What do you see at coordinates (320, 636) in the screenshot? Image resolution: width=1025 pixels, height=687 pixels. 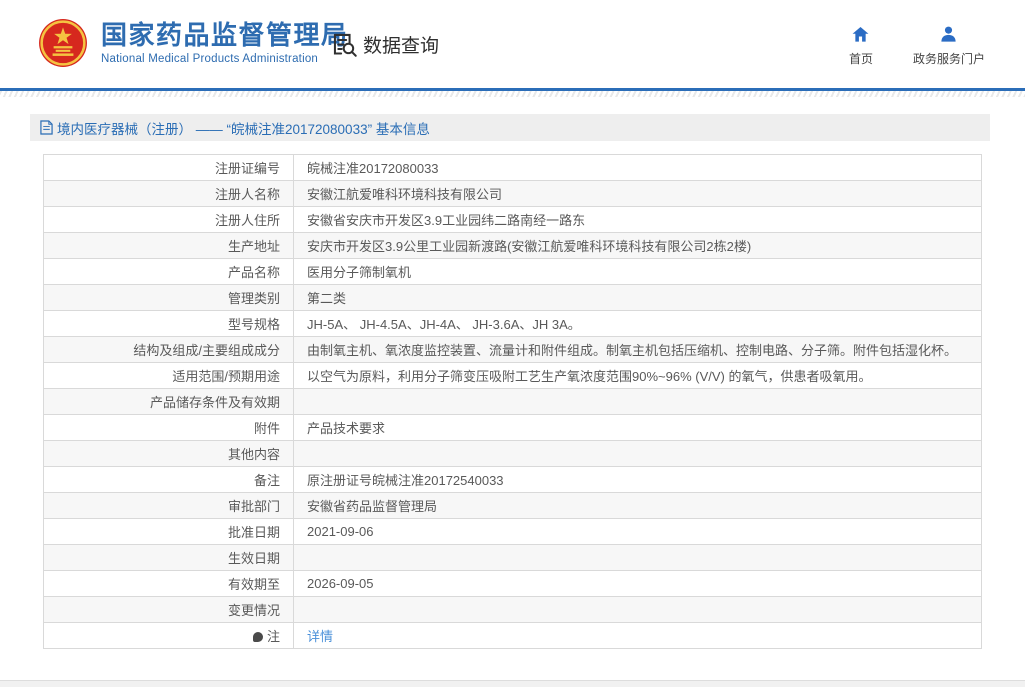 I see `detail-link: 详情` at bounding box center [320, 636].